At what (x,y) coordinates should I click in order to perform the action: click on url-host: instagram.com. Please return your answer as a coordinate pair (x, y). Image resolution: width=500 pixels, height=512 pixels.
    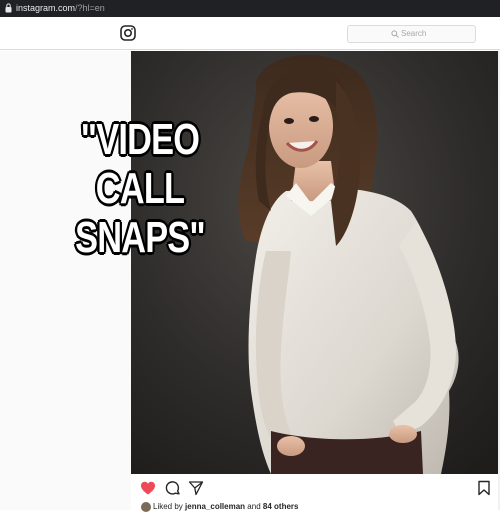
    Looking at the image, I should click on (46, 8).